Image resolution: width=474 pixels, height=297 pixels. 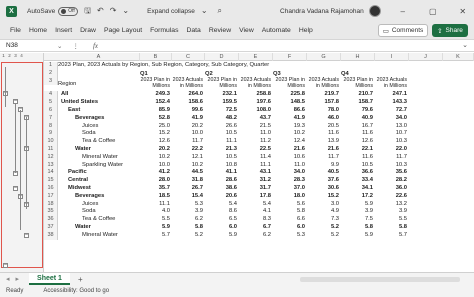 I want to click on value-cell: 34.0, so click(x=392, y=119).